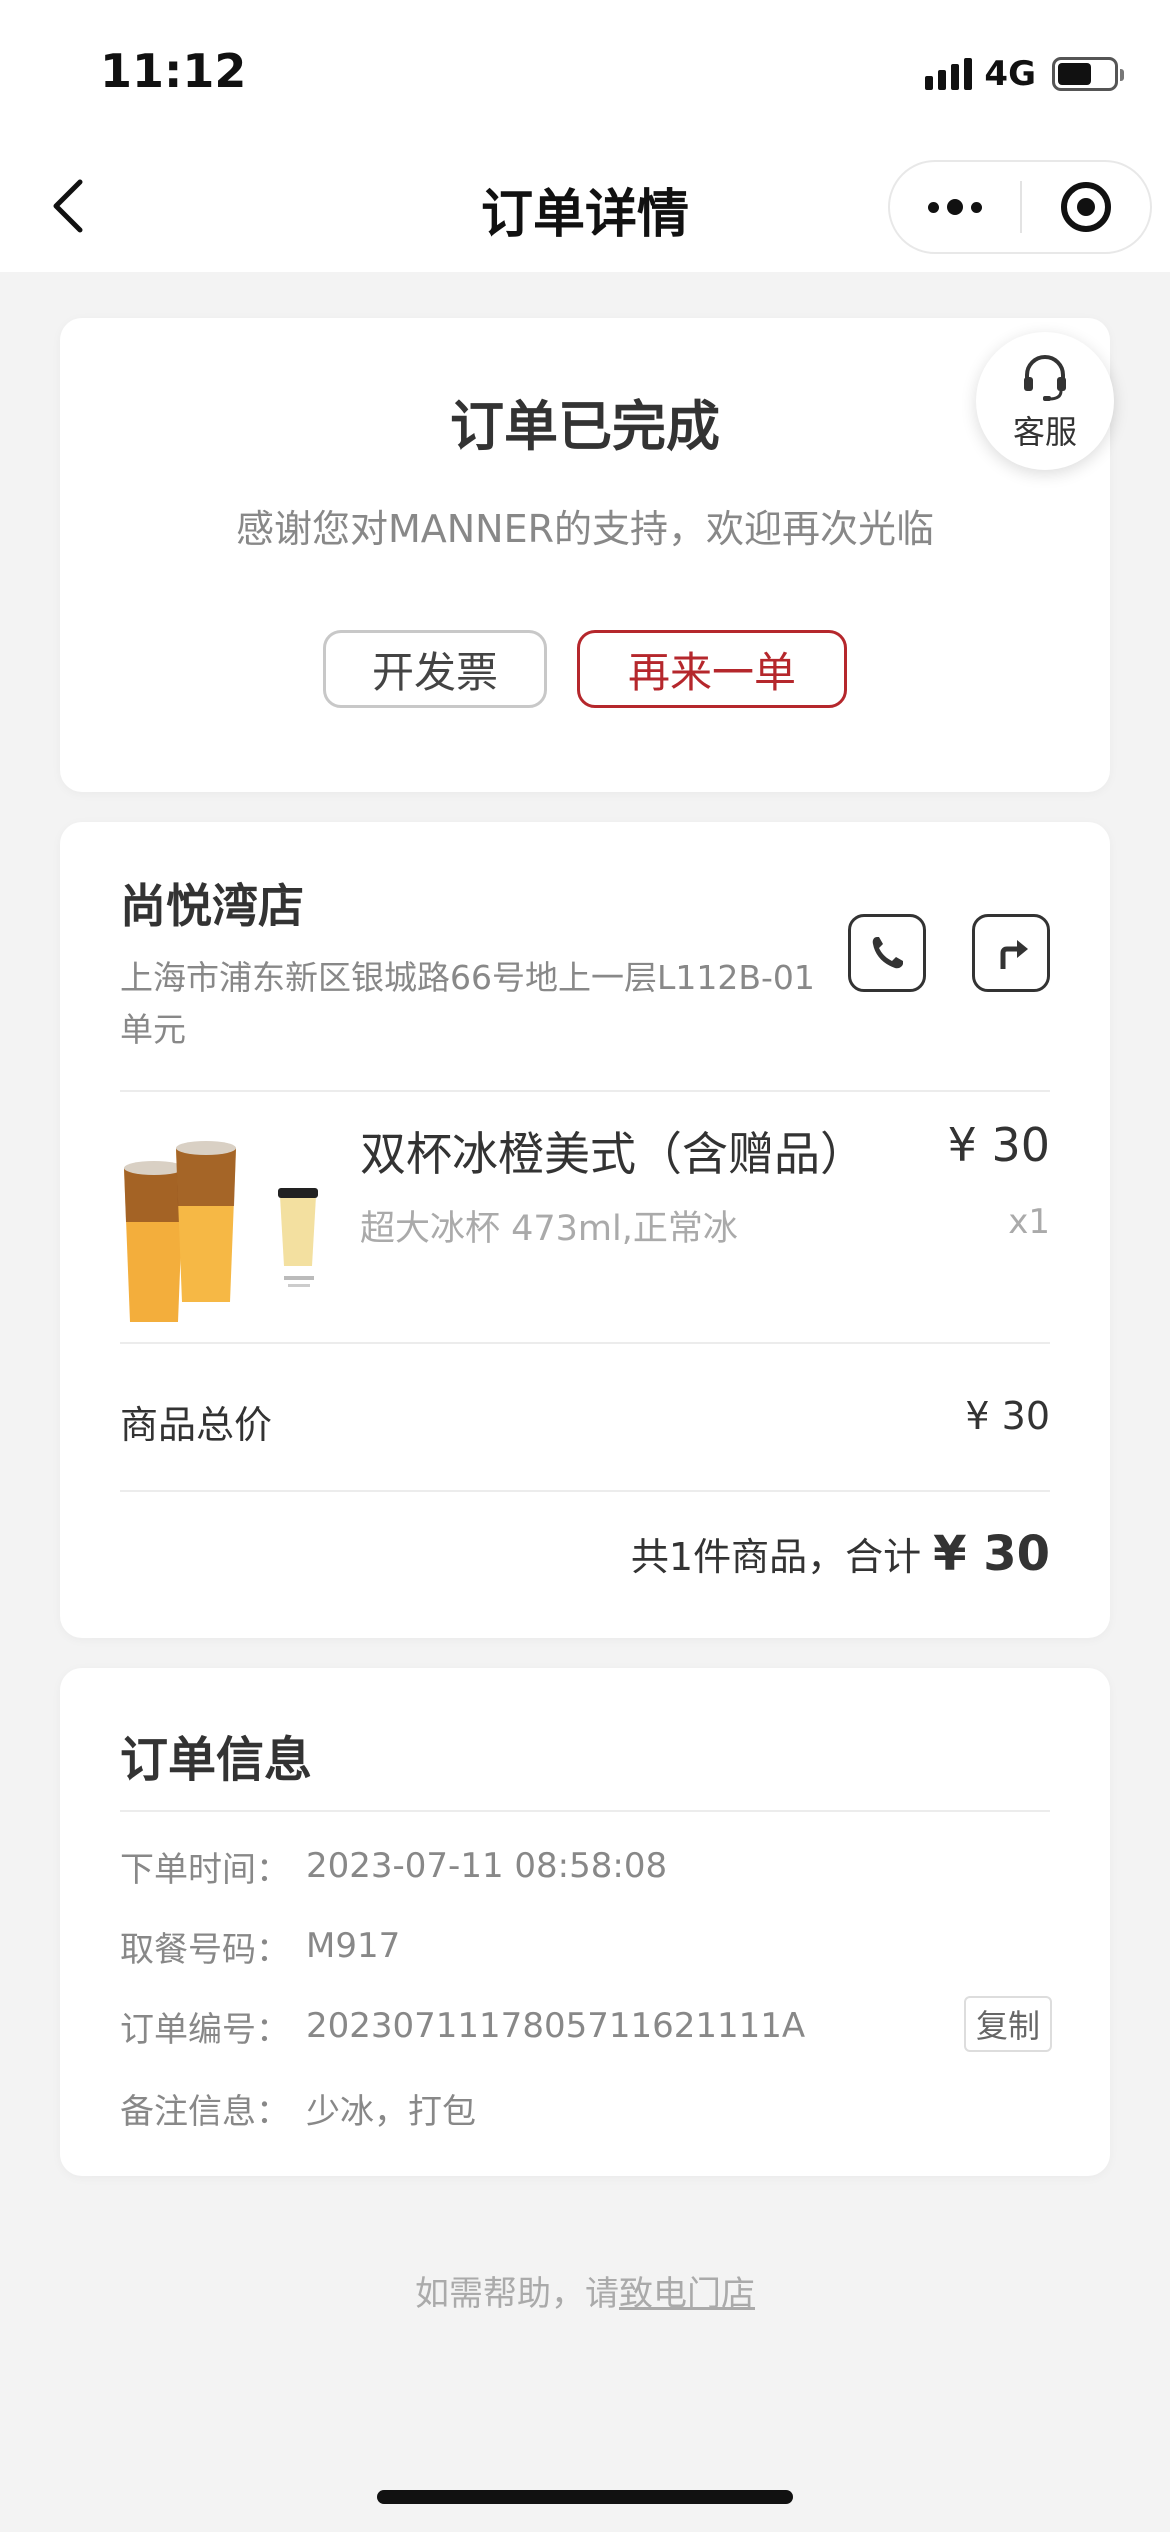  What do you see at coordinates (391, 2111) in the screenshot?
I see `remarks-value: 少冰，打包` at bounding box center [391, 2111].